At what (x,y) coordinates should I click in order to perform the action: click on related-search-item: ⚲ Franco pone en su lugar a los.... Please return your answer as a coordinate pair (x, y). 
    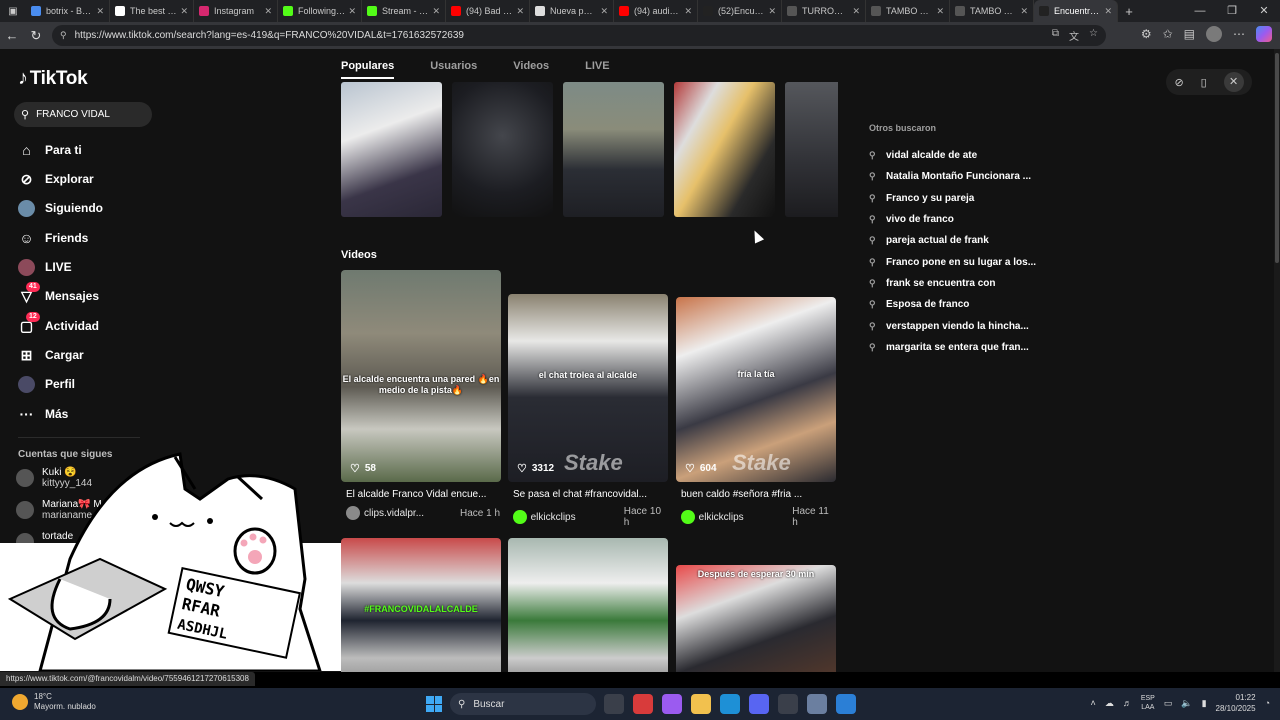
    Looking at the image, I should click on (952, 261).